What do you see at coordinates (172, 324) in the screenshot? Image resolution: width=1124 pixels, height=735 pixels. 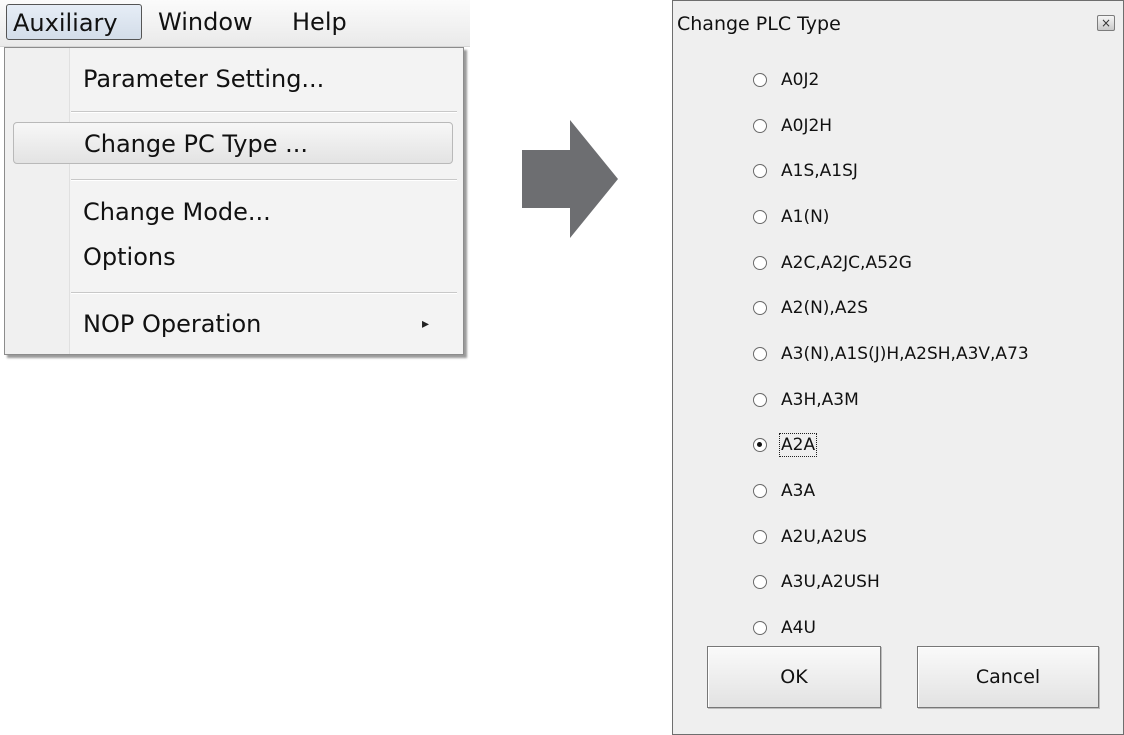 I see `menu-item-label: NOP Operation` at bounding box center [172, 324].